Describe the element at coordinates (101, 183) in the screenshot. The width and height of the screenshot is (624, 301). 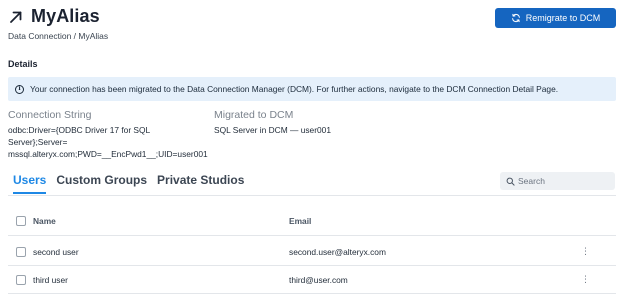
I see `tab-custom-groups: Custom Groups` at that location.